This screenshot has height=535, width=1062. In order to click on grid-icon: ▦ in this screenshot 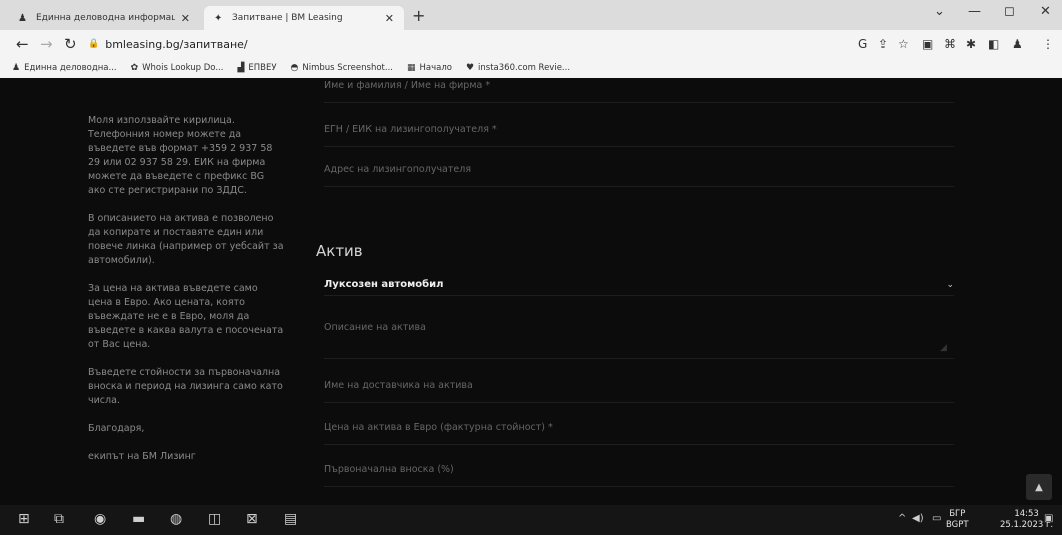, I will do `click(411, 68)`.